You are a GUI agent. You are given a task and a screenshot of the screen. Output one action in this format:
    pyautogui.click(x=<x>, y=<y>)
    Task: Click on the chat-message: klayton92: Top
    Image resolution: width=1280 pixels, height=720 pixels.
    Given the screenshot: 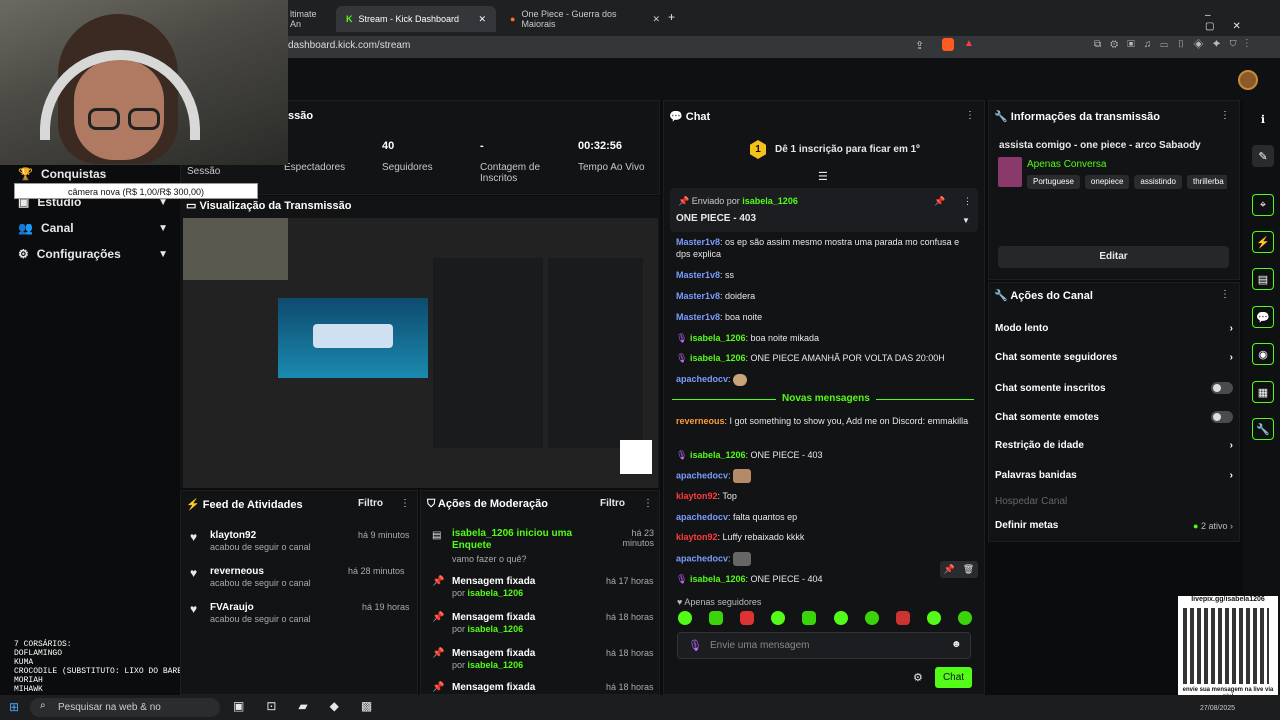 What is the action you would take?
    pyautogui.click(x=706, y=496)
    